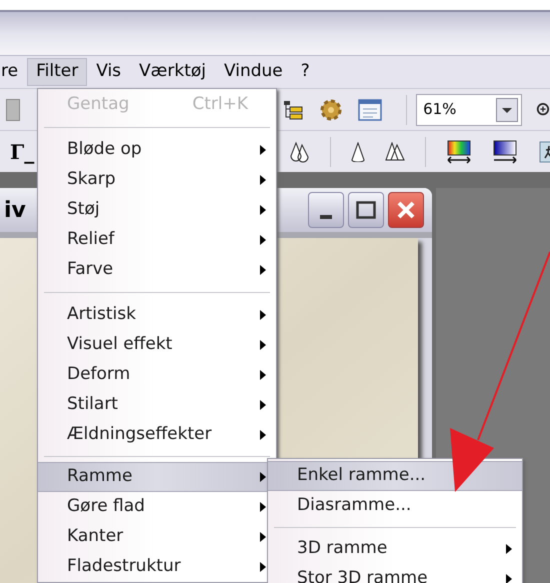  Describe the element at coordinates (157, 270) in the screenshot. I see `menu-item: Farve` at that location.